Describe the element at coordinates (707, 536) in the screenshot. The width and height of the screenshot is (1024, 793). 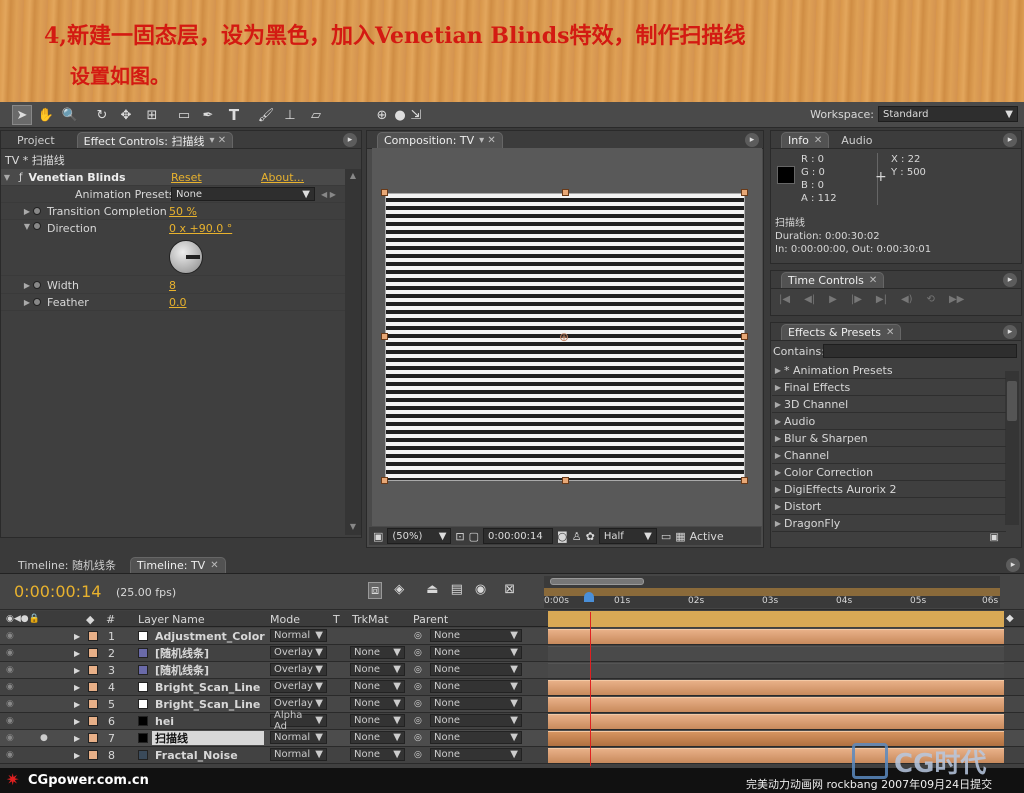
I see `active-camera-label: Active` at that location.